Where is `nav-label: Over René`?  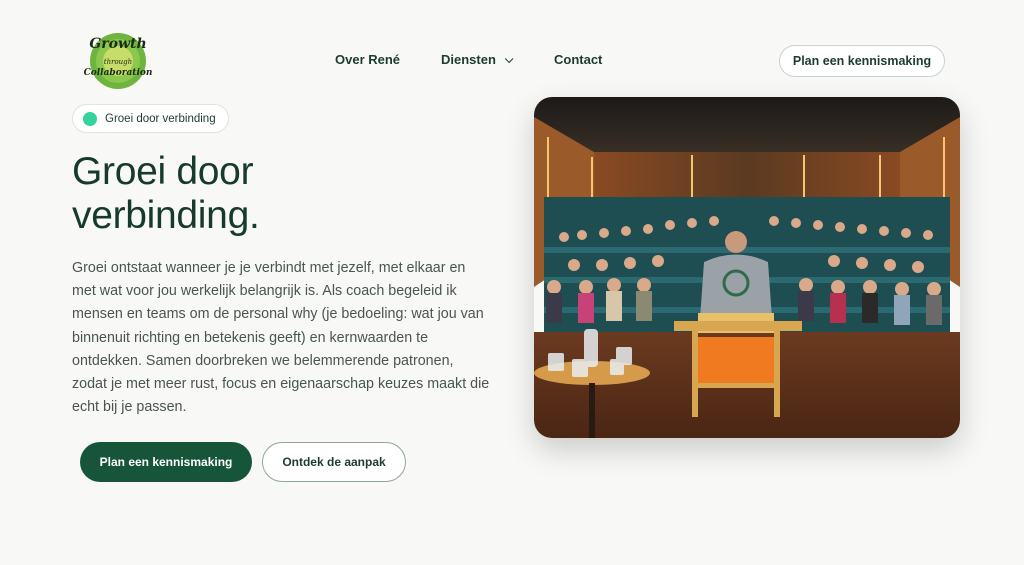
nav-label: Over René is located at coordinates (368, 59).